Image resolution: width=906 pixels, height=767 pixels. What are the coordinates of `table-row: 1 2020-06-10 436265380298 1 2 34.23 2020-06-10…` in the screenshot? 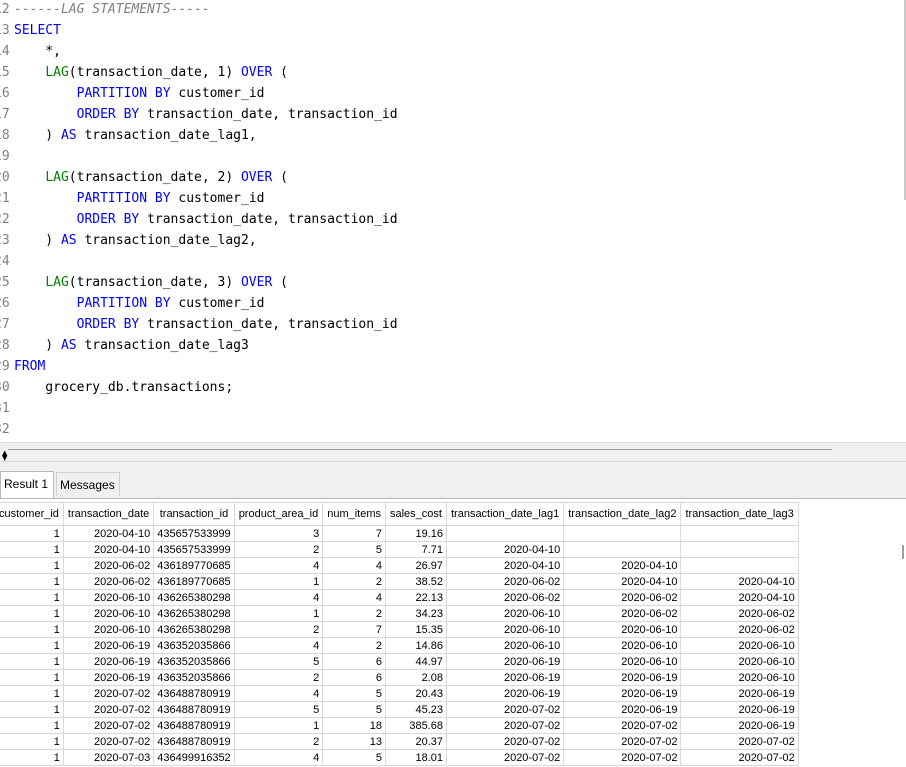 It's located at (399, 613).